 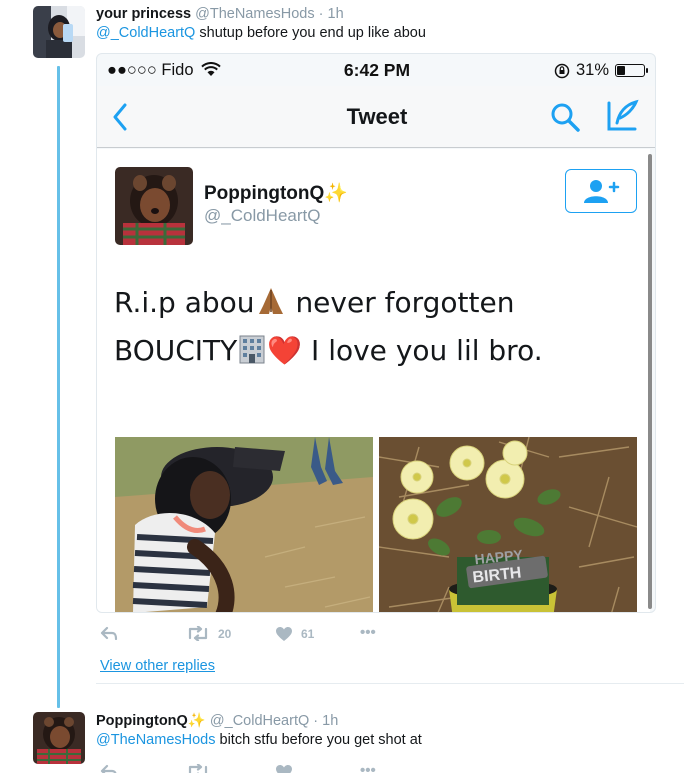 What do you see at coordinates (592, 70) in the screenshot?
I see `battery-percent: 31%` at bounding box center [592, 70].